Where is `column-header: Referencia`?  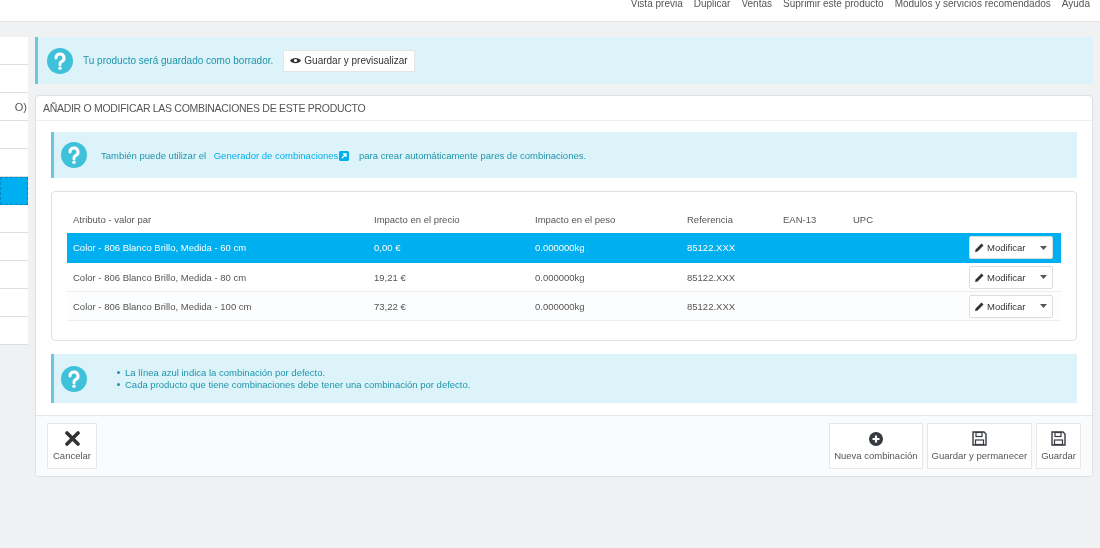
column-header: Referencia is located at coordinates (710, 219).